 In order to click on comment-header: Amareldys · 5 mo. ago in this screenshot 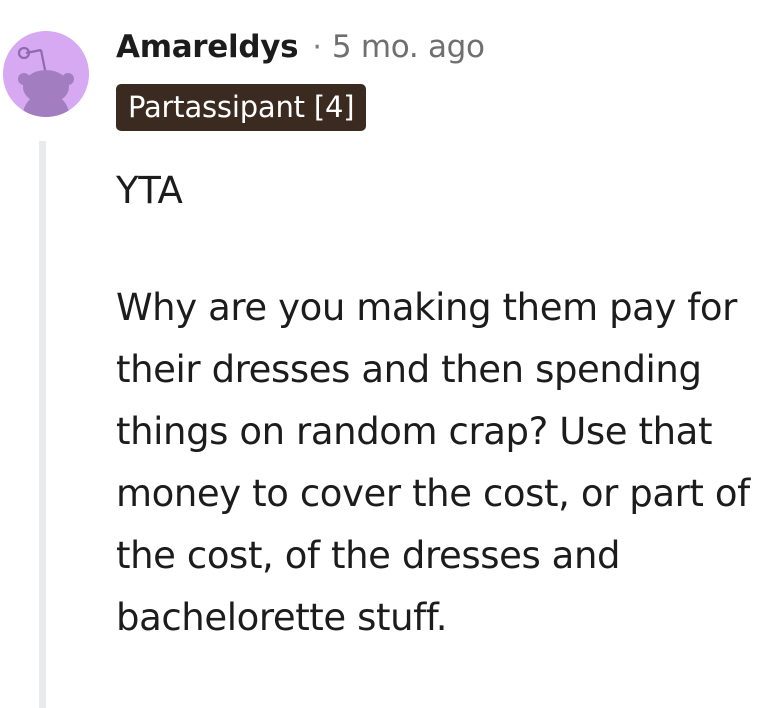, I will do `click(300, 47)`.